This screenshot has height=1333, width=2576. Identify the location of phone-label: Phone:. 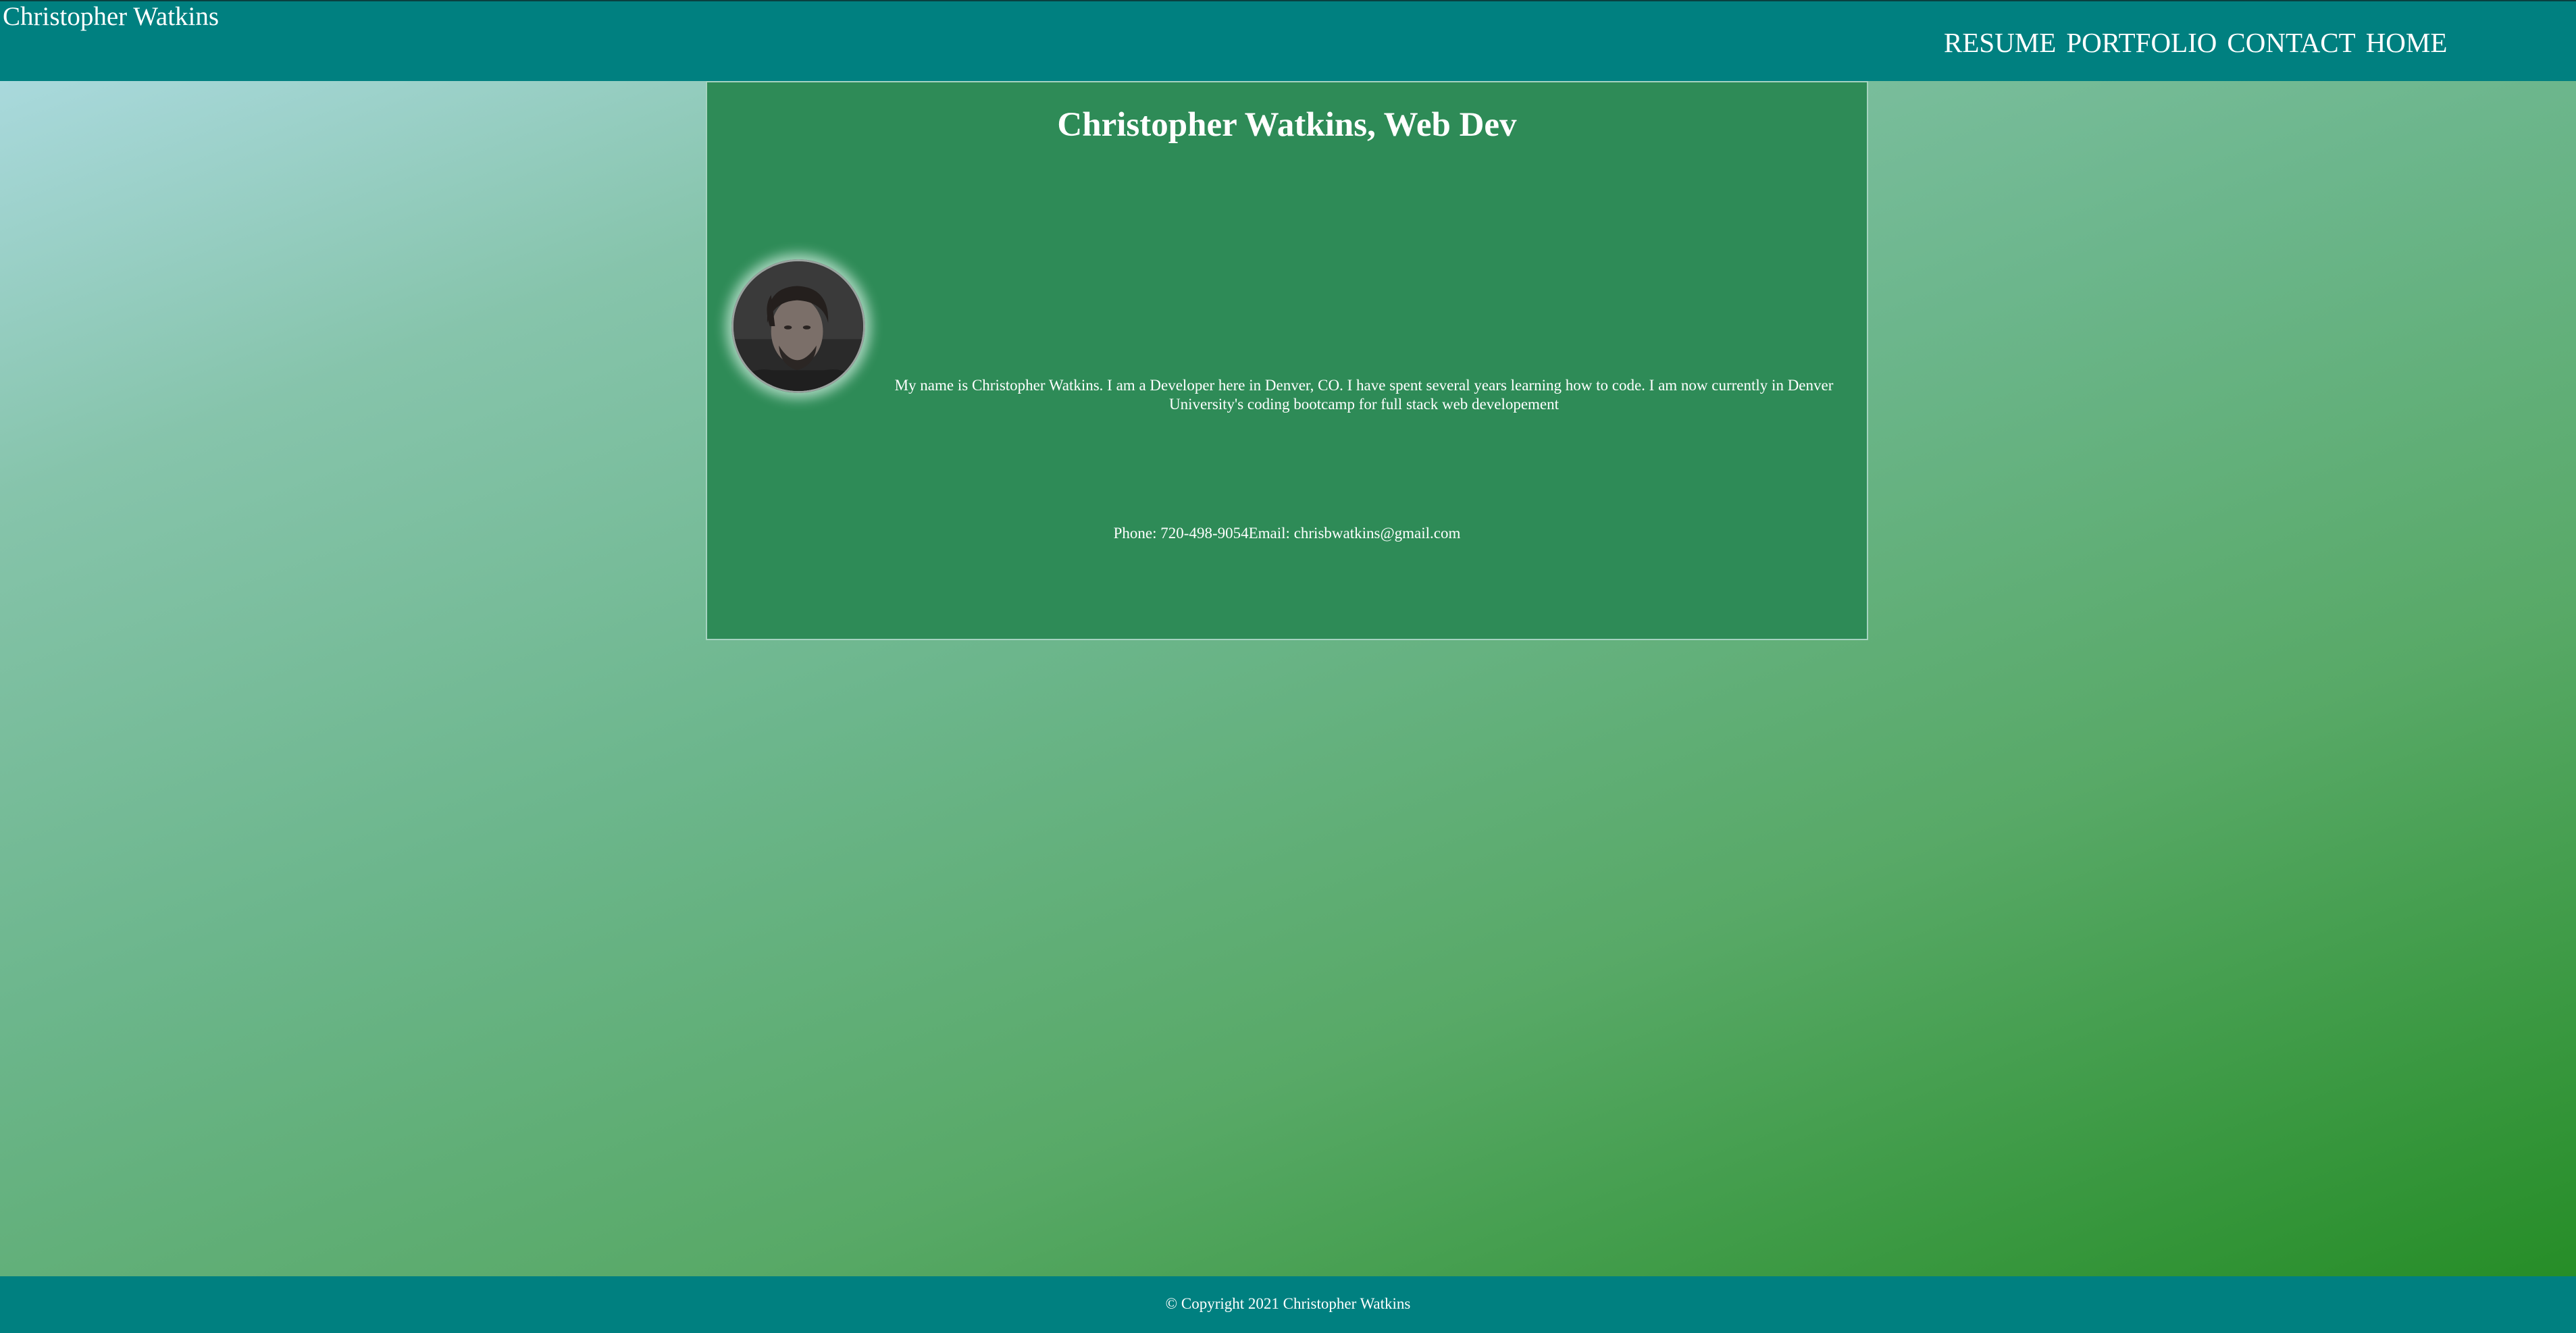
(1137, 533).